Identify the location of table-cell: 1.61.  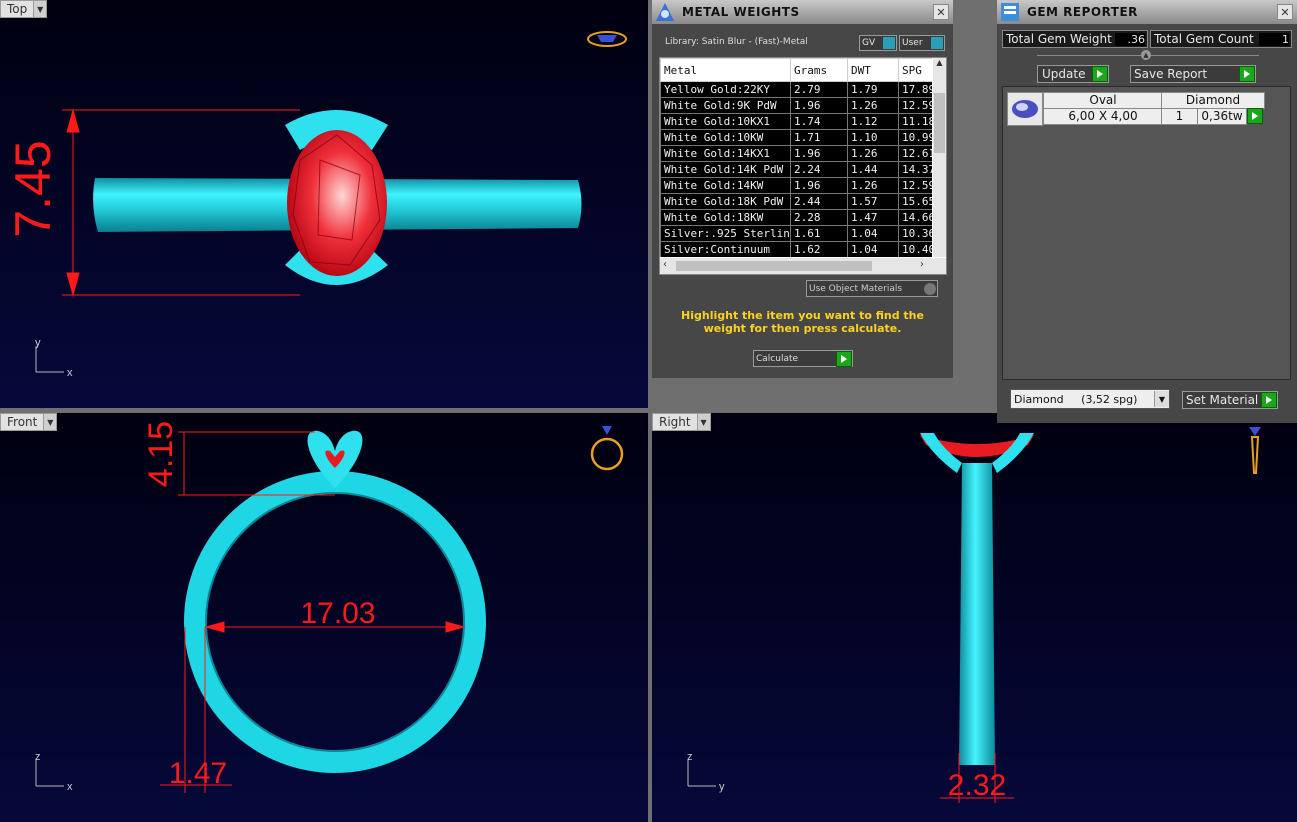
(819, 233).